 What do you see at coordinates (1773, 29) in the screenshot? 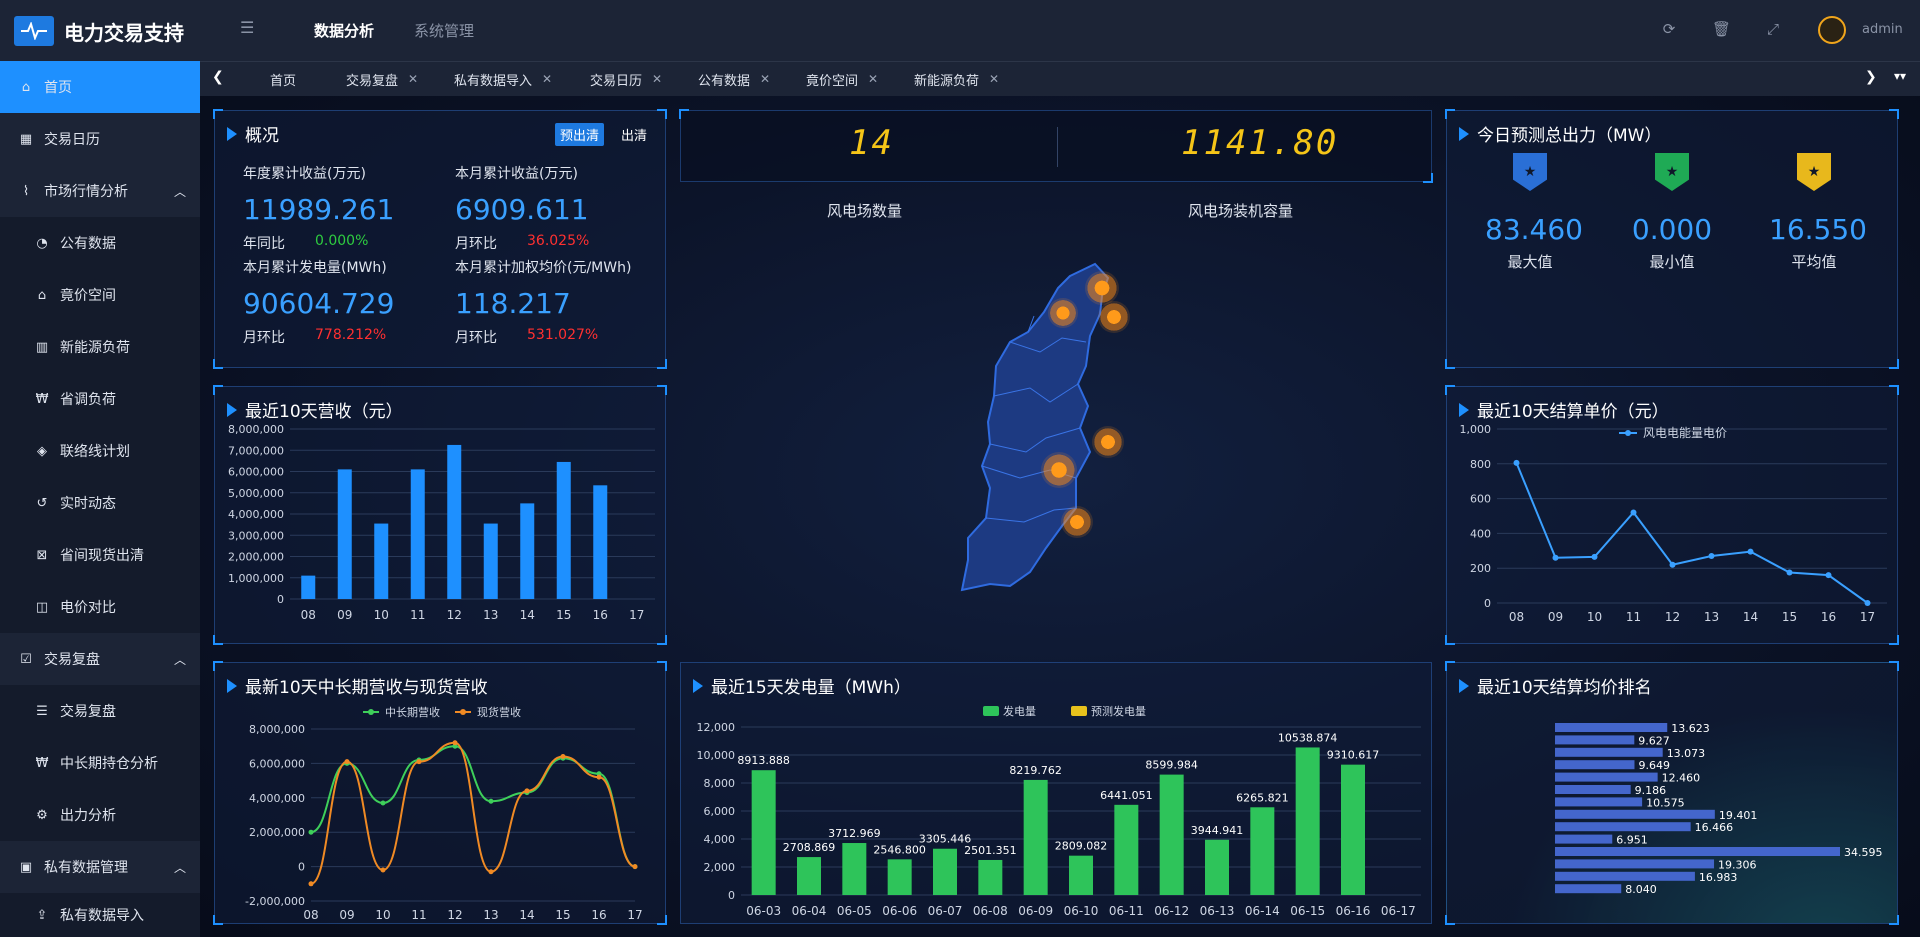
I see `fullscreen-icon: ⤢` at bounding box center [1773, 29].